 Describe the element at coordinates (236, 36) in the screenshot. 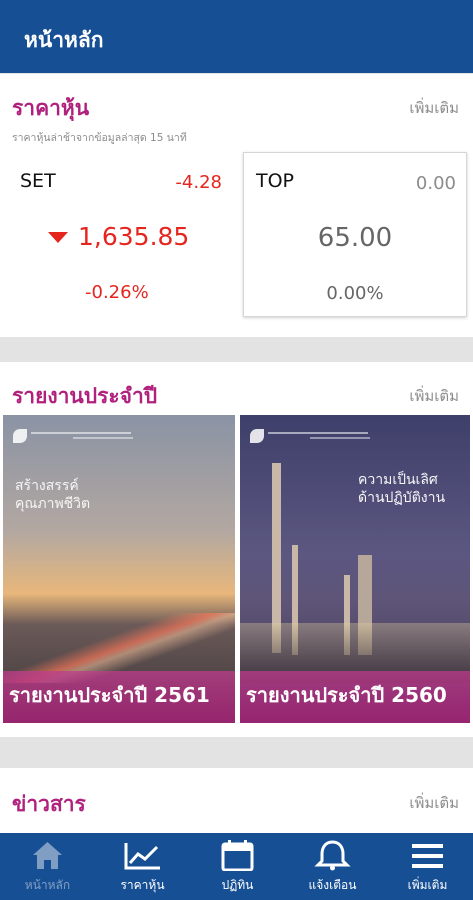

I see `app-header: หน้าหลัก` at that location.